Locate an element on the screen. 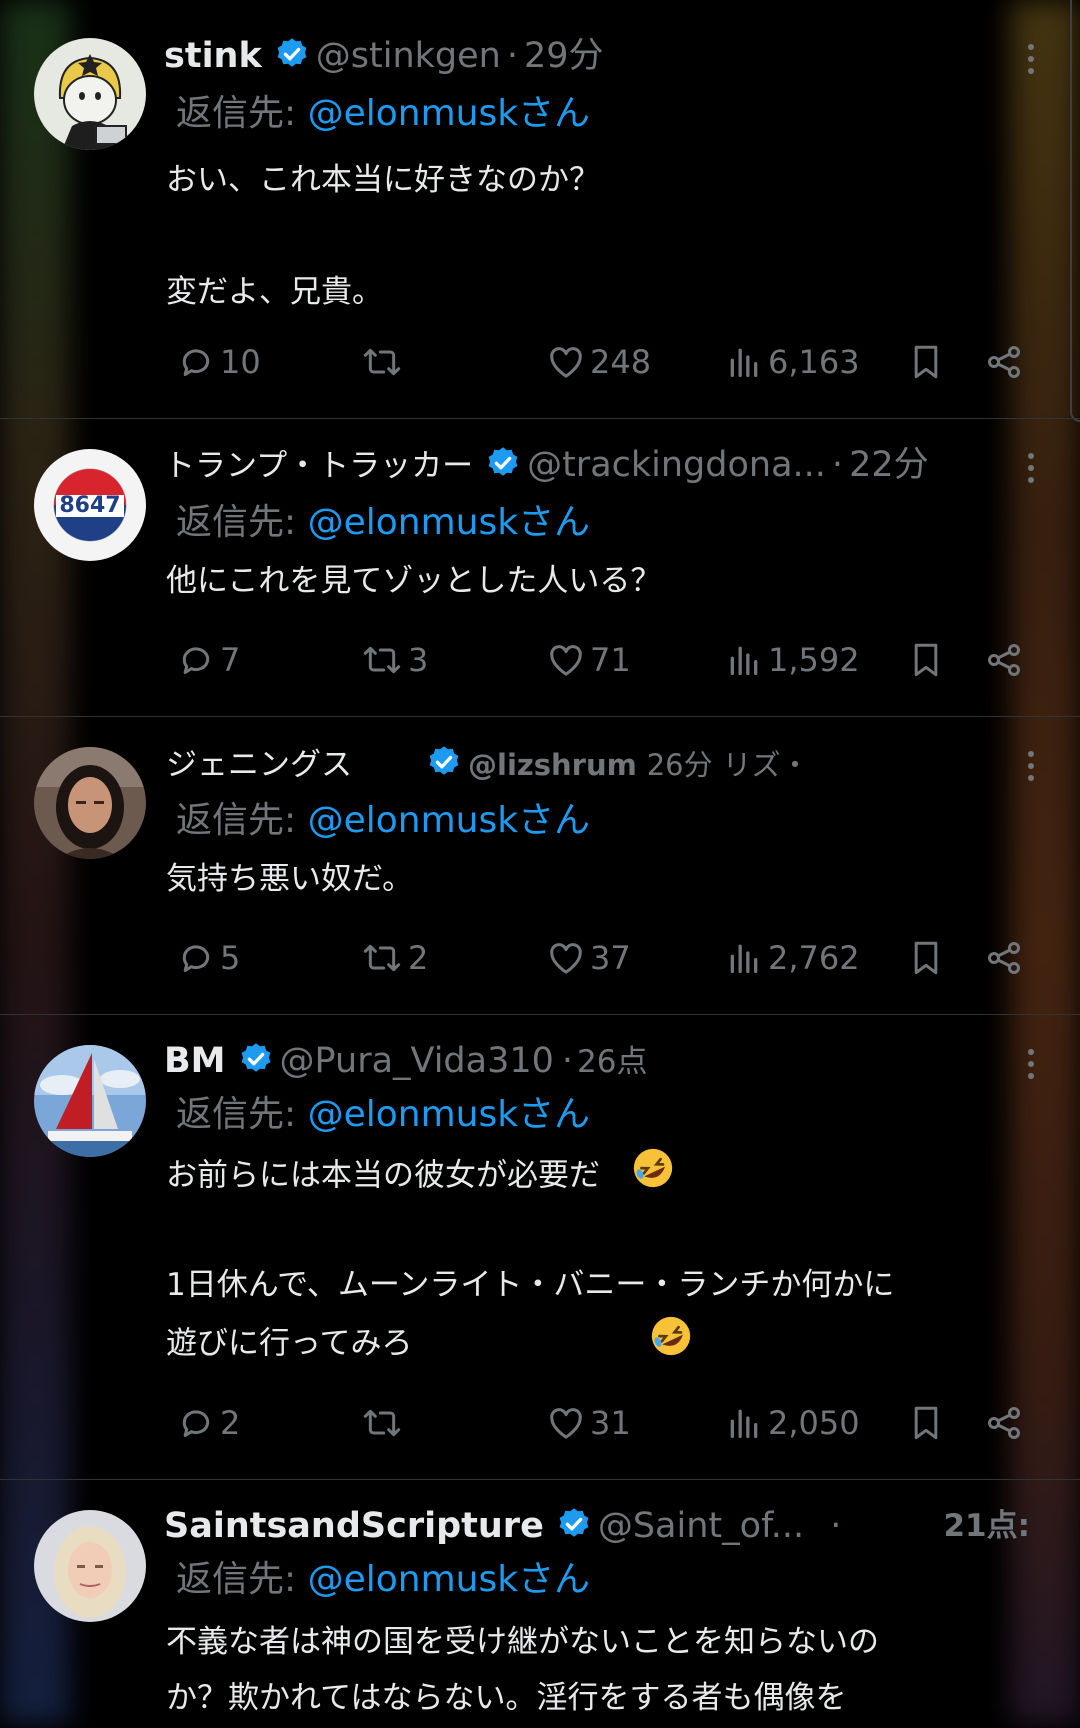 The image size is (1080, 1728). timestamp: 29分 is located at coordinates (564, 56).